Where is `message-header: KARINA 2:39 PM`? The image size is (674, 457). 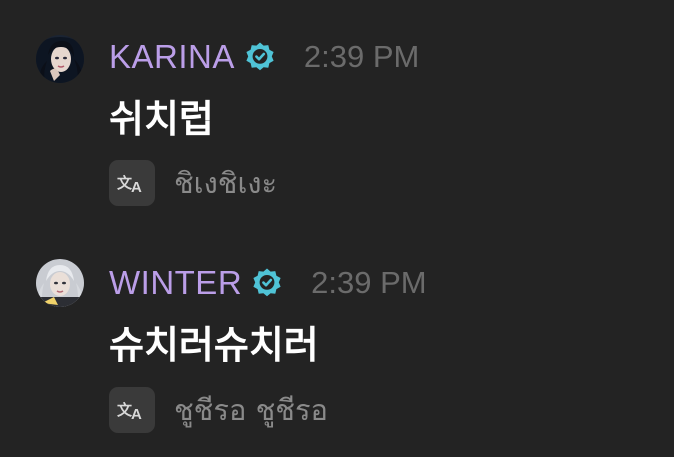 message-header: KARINA 2:39 PM is located at coordinates (264, 57).